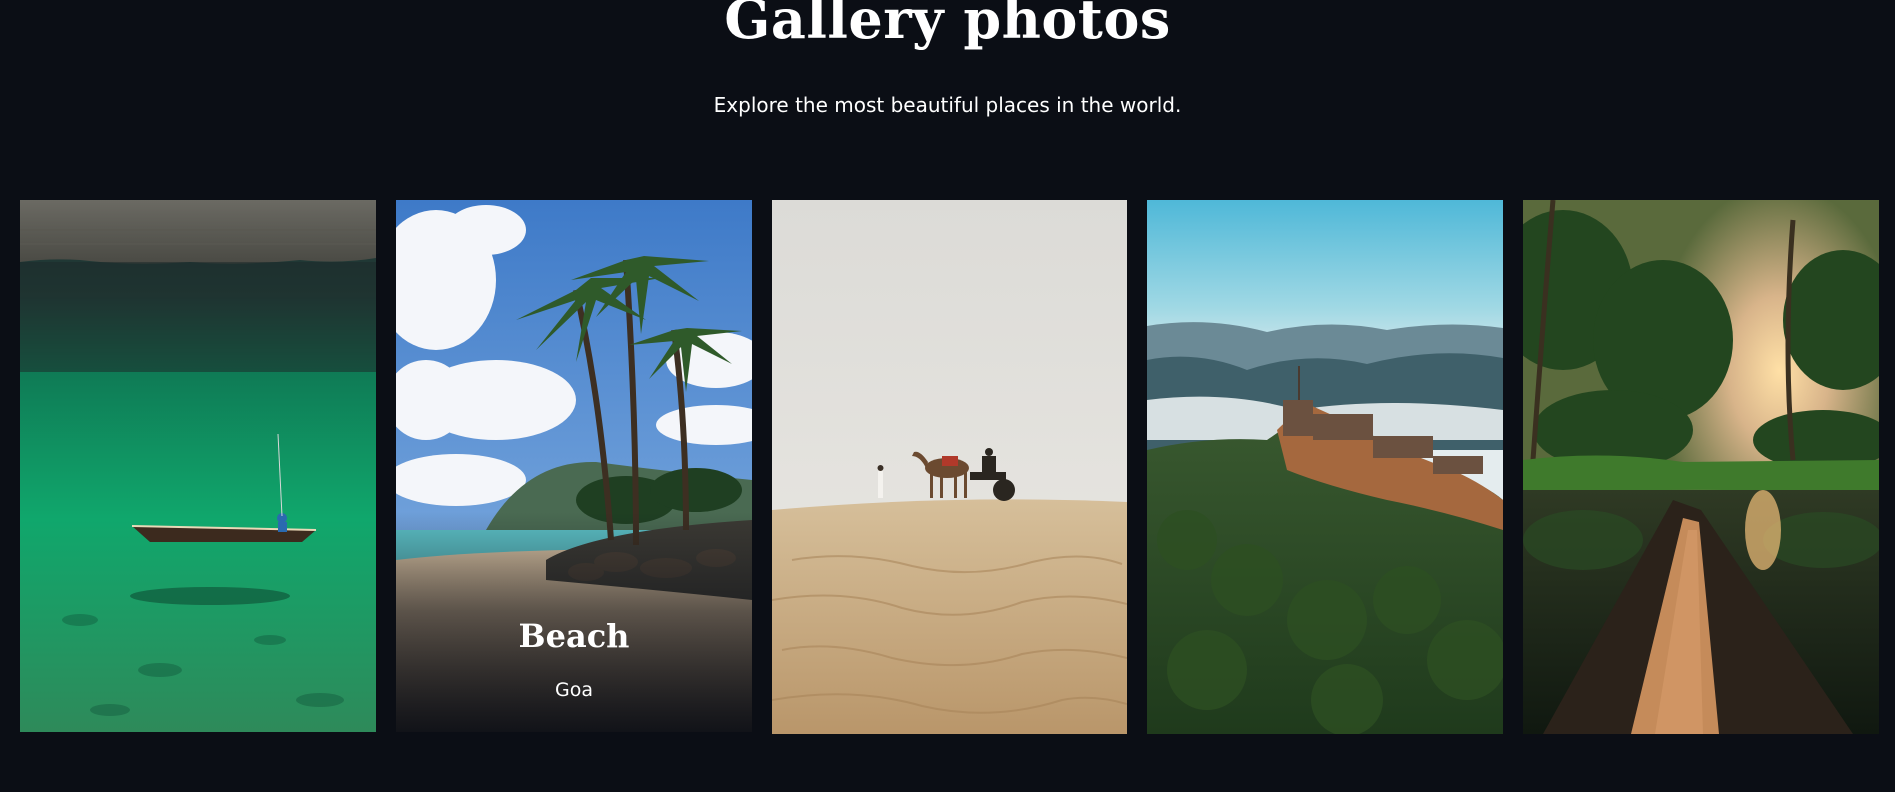 This screenshot has width=1895, height=792. I want to click on gallery-card-backwater, so click(1701, 467).